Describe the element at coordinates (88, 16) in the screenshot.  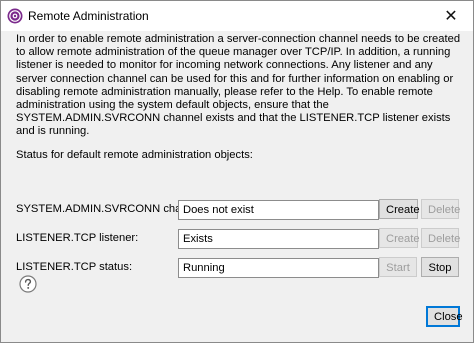
I see `window-title: Remote Administration` at that location.